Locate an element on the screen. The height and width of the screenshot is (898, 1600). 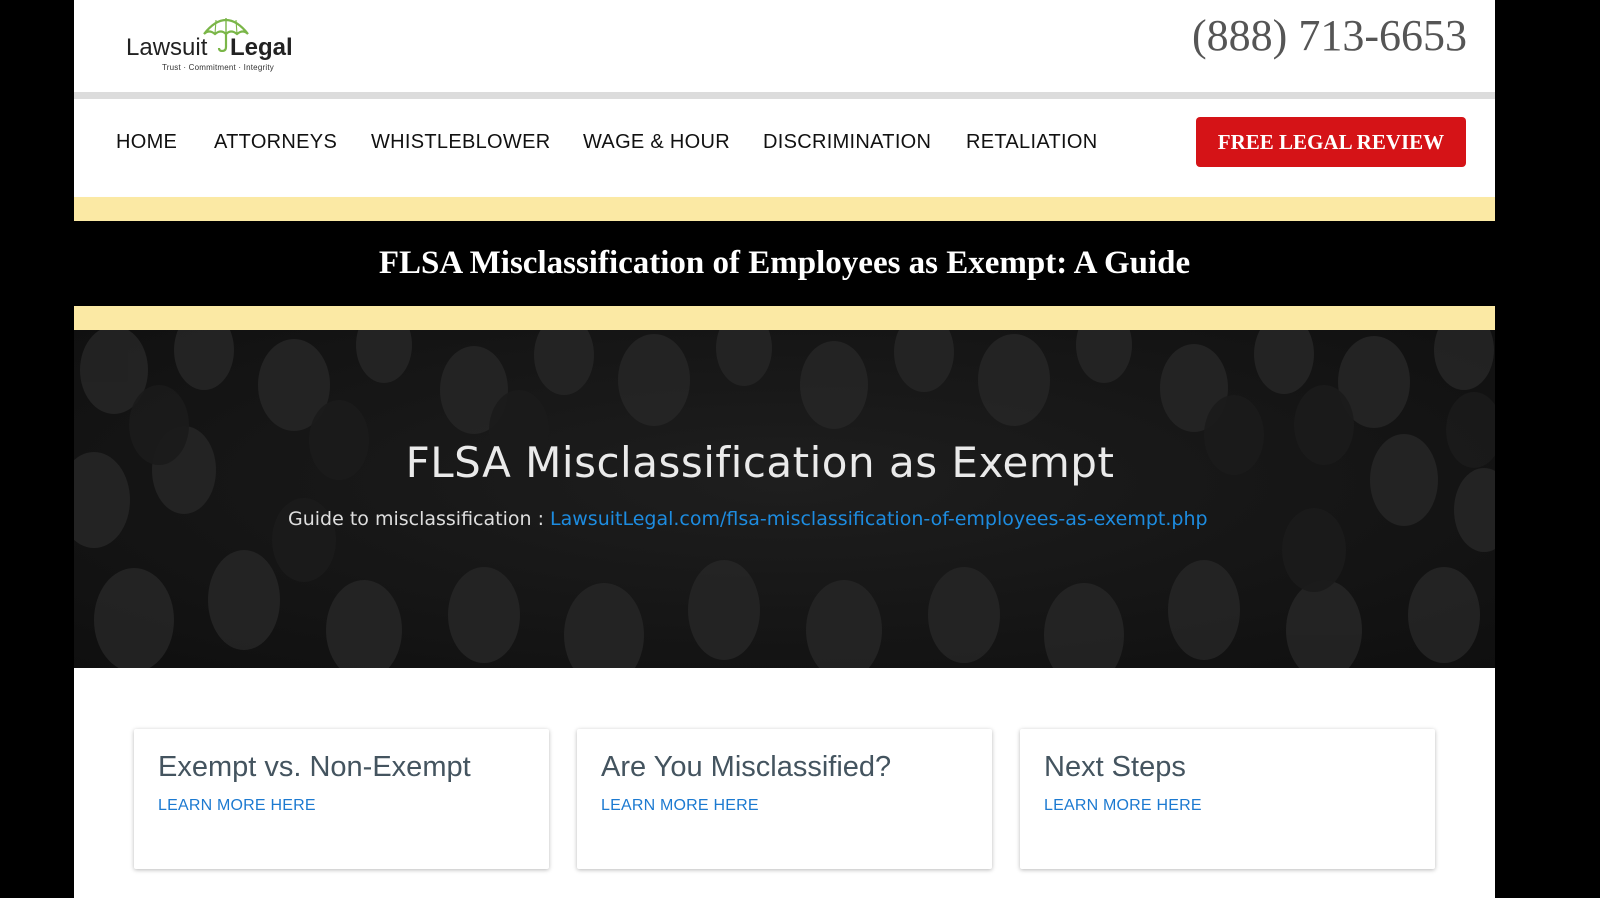
phone-number-link: (888) 713-6653 is located at coordinates (1329, 35).